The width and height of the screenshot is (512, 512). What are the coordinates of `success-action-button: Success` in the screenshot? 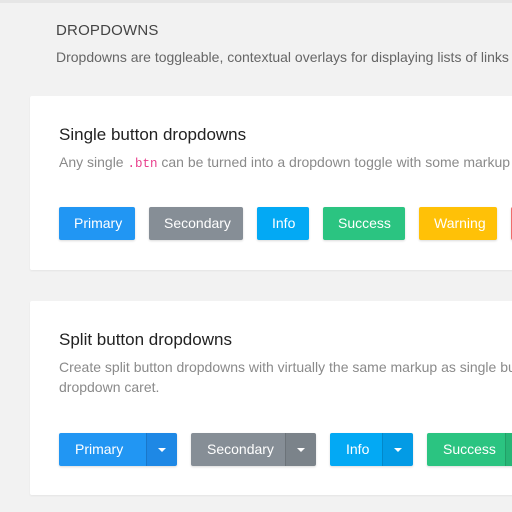 It's located at (466, 449).